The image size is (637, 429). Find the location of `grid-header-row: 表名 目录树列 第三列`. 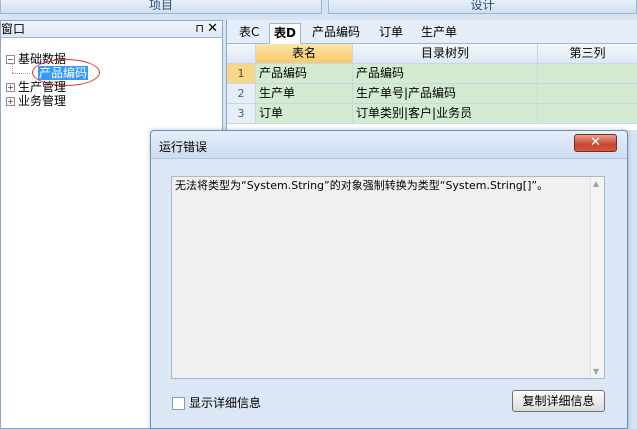

grid-header-row: 表名 目录树列 第三列 is located at coordinates (432, 54).